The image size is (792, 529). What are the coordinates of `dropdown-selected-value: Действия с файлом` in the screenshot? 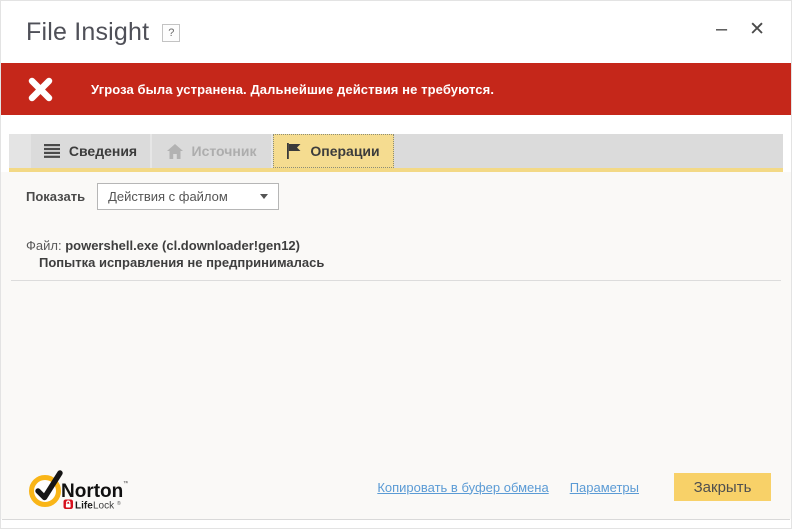 It's located at (168, 196).